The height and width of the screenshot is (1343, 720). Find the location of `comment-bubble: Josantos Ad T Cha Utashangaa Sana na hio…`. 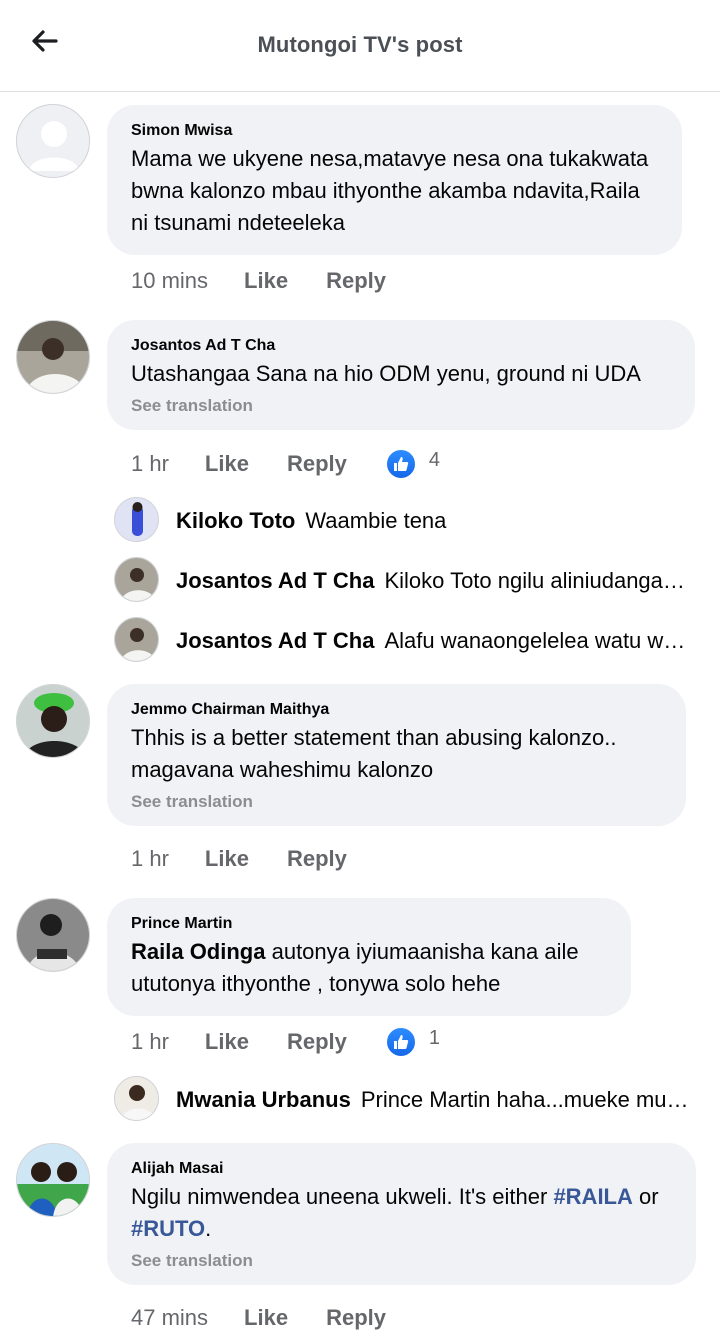

comment-bubble: Josantos Ad T Cha Utashangaa Sana na hio… is located at coordinates (401, 375).